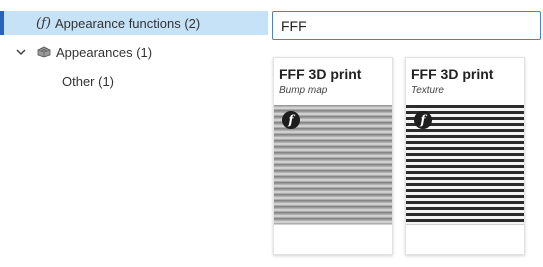 This screenshot has width=543, height=267. I want to click on tree-item-label: Other (1), so click(88, 81).